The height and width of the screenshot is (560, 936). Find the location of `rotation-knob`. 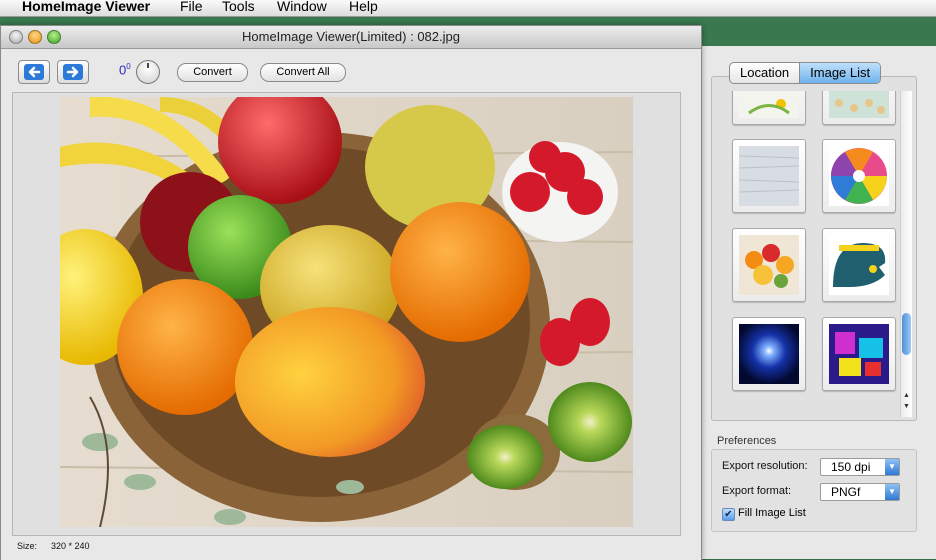

rotation-knob is located at coordinates (148, 72).